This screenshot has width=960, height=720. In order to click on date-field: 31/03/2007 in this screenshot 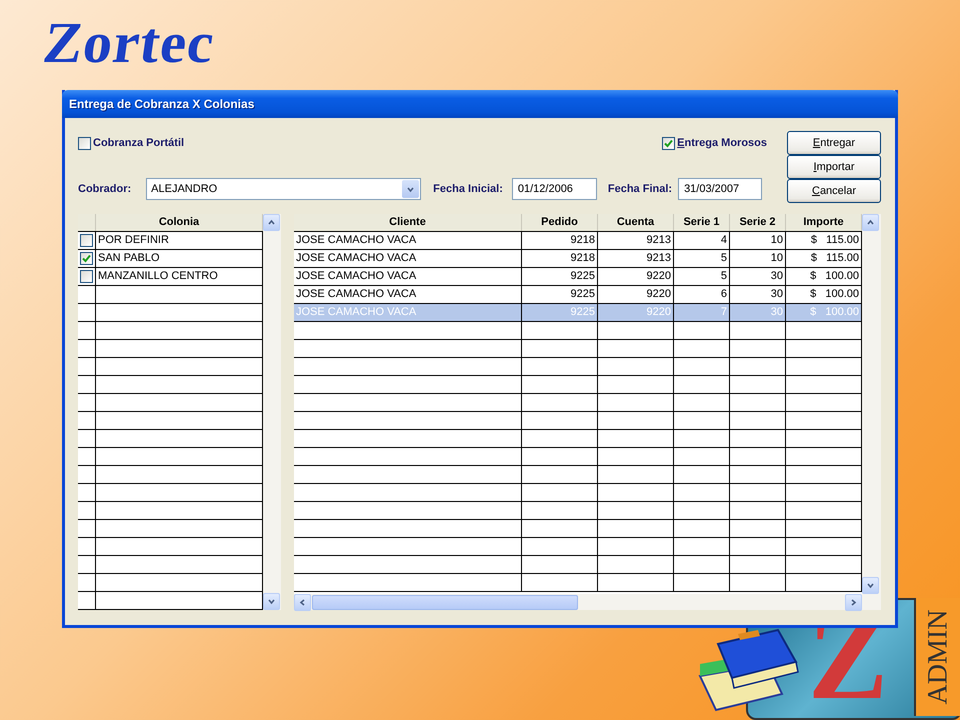, I will do `click(720, 189)`.